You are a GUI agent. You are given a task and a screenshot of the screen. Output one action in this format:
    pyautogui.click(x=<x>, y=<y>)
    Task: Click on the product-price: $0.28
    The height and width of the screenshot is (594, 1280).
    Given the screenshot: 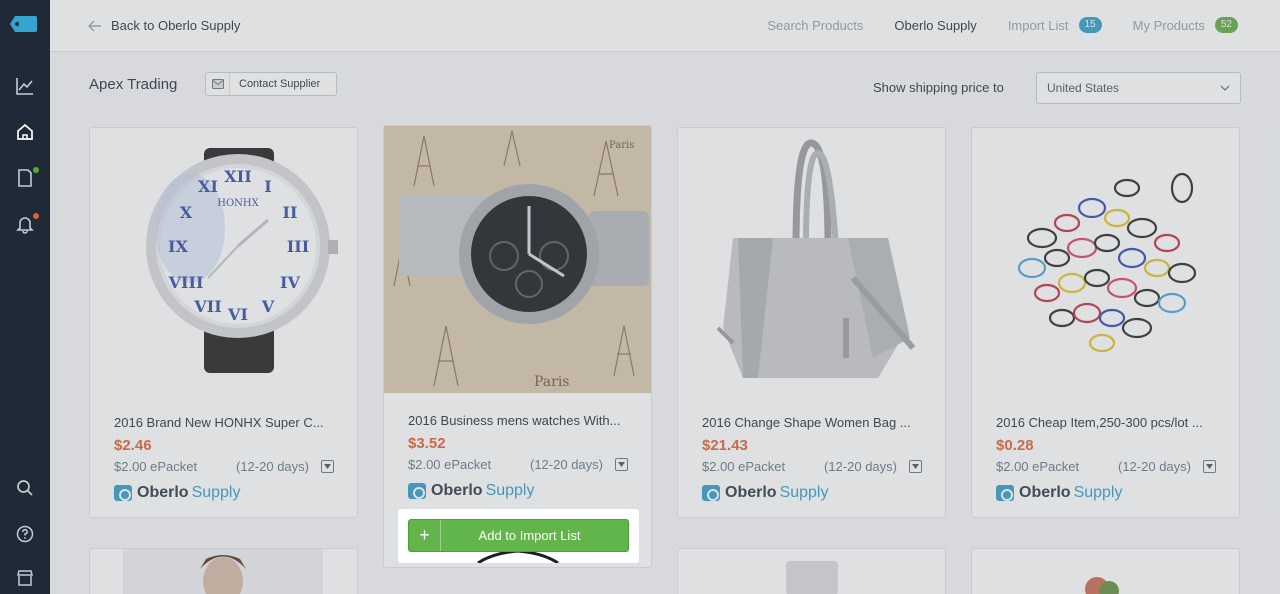 What is the action you would take?
    pyautogui.click(x=1015, y=445)
    